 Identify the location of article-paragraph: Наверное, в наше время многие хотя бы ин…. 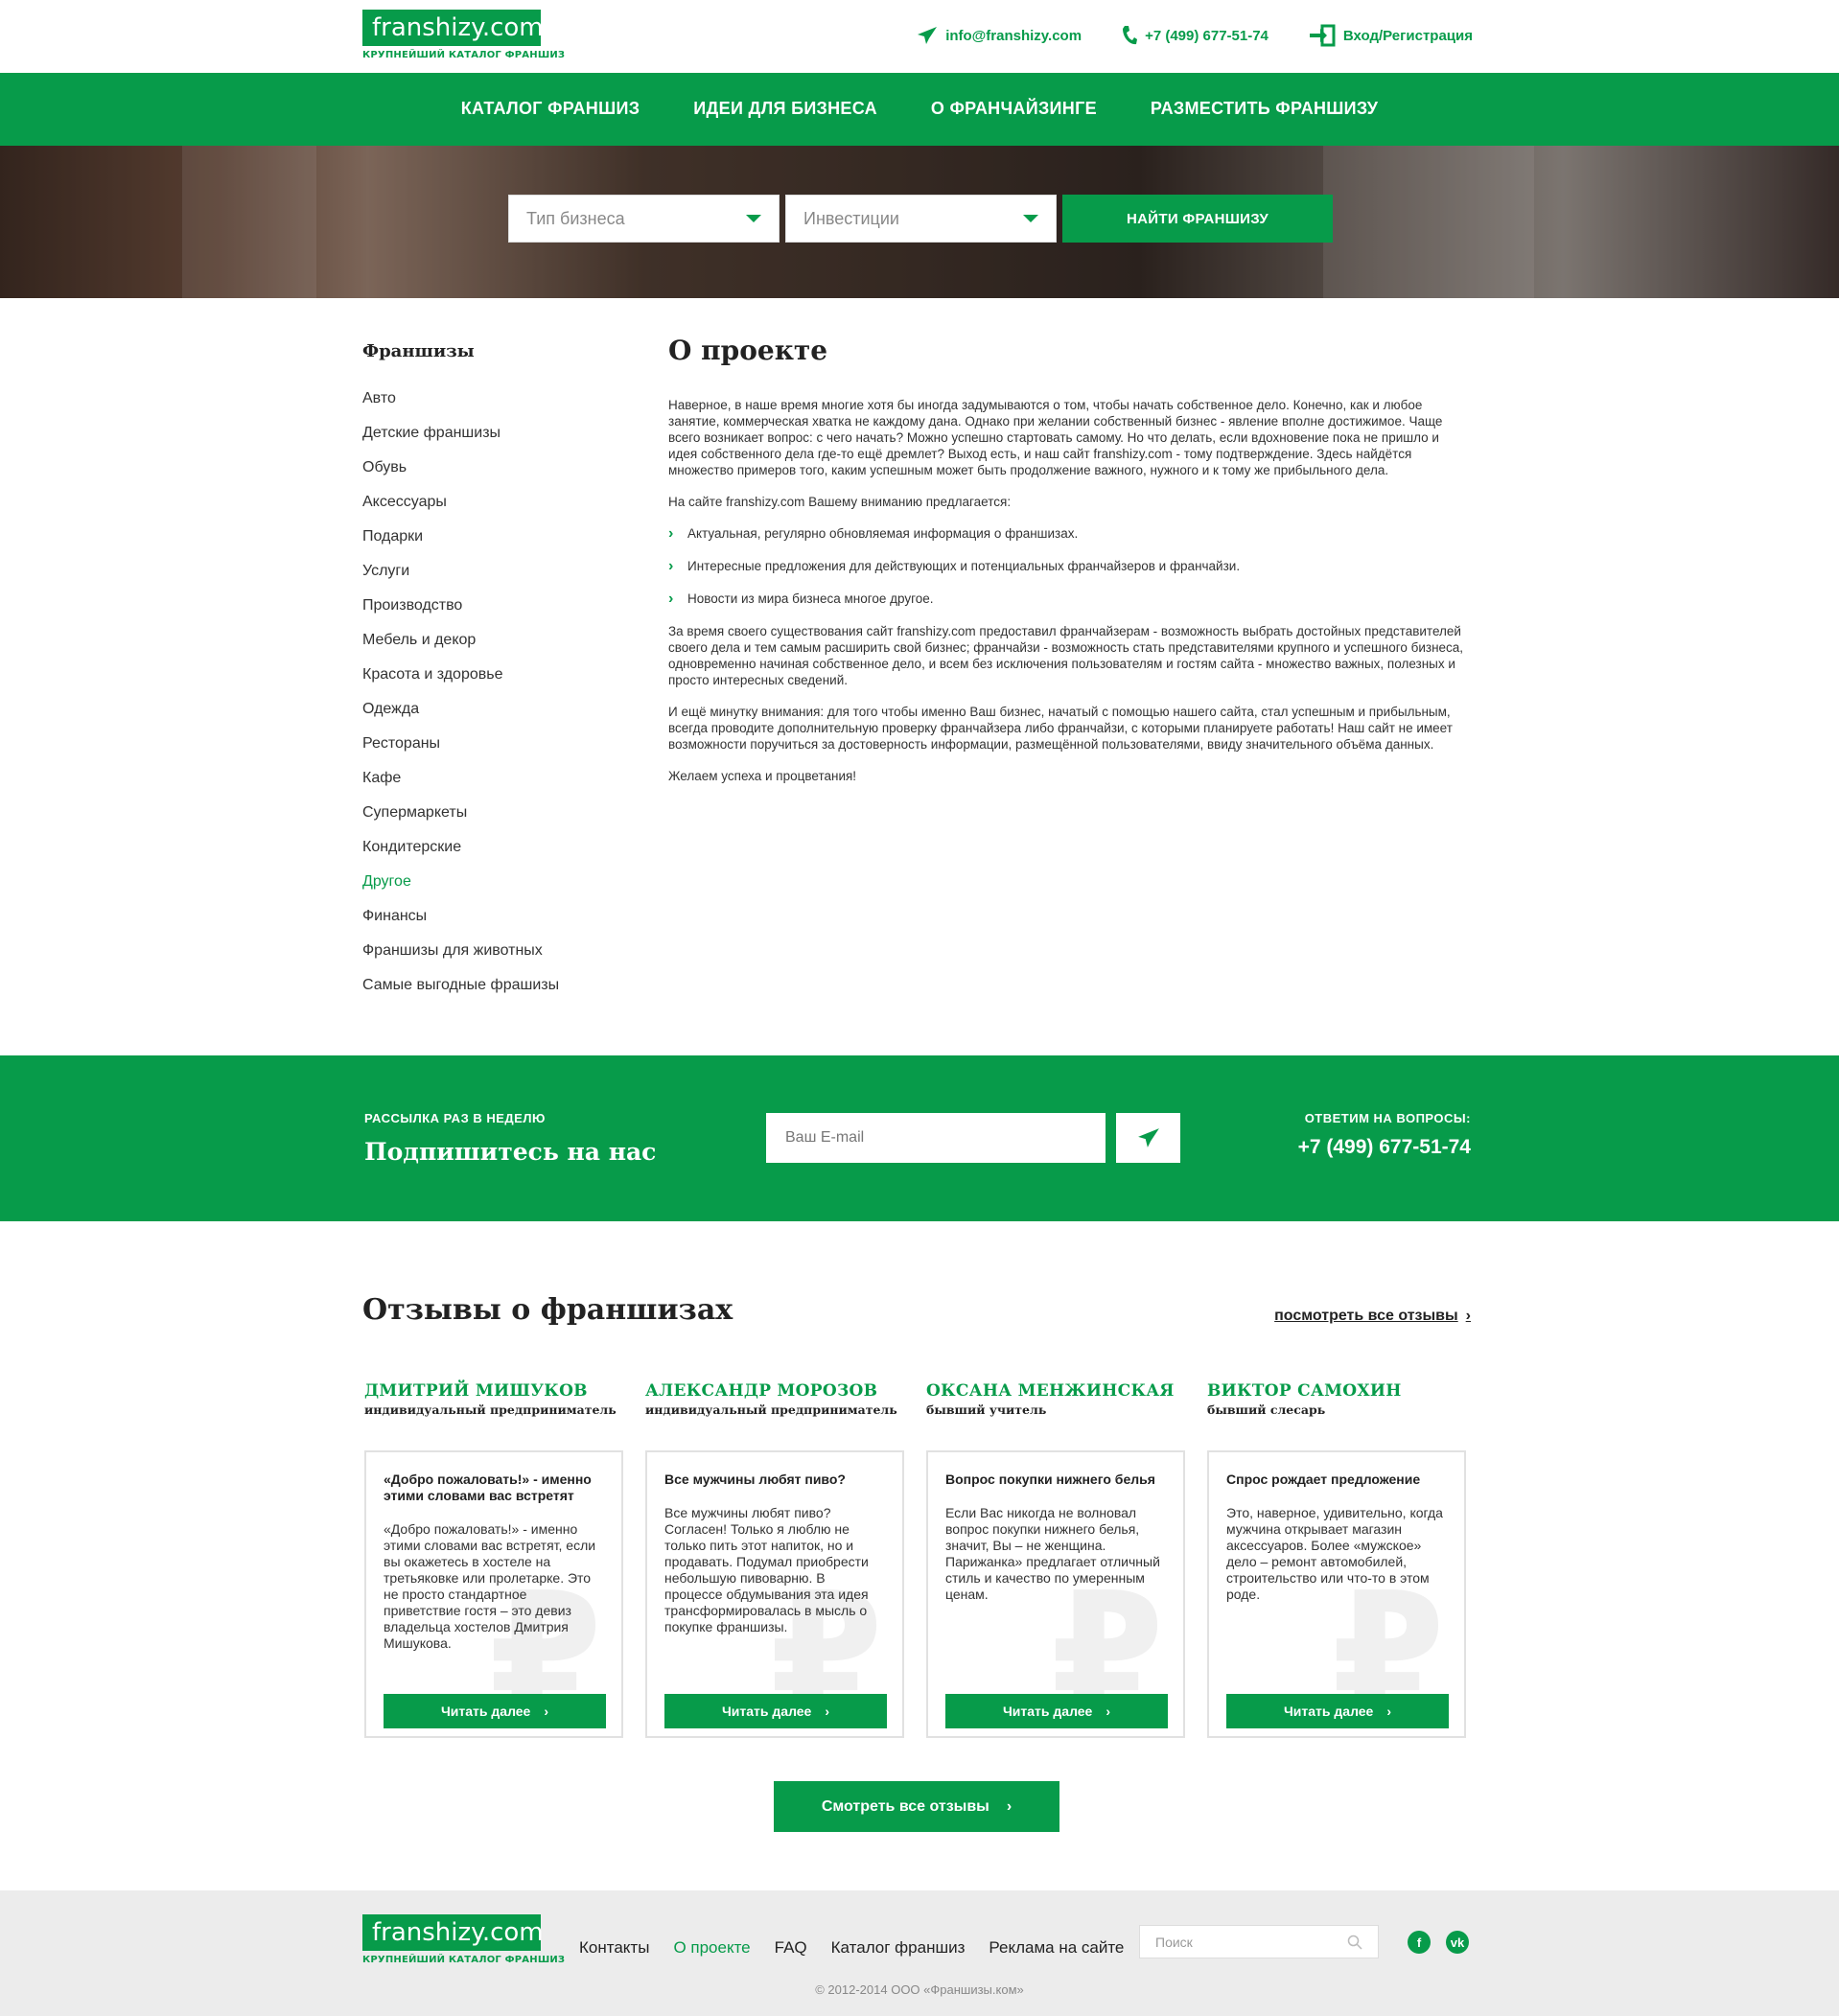
(1055, 437).